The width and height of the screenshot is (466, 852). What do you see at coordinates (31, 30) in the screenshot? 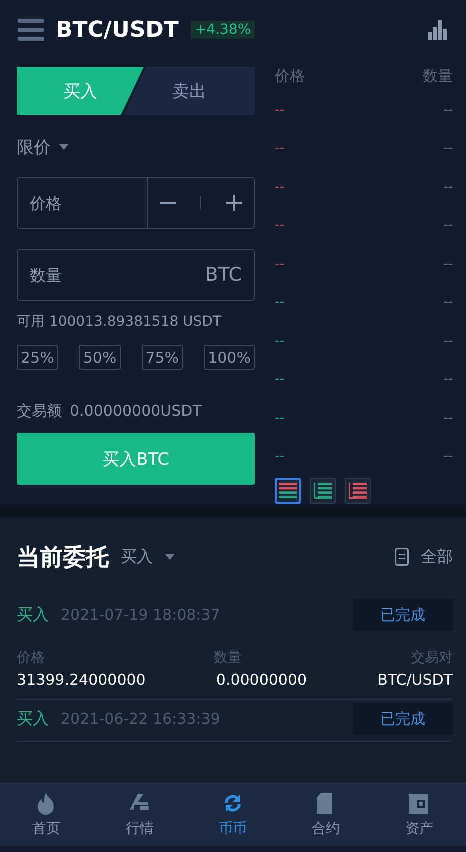
I see `menu-icon` at bounding box center [31, 30].